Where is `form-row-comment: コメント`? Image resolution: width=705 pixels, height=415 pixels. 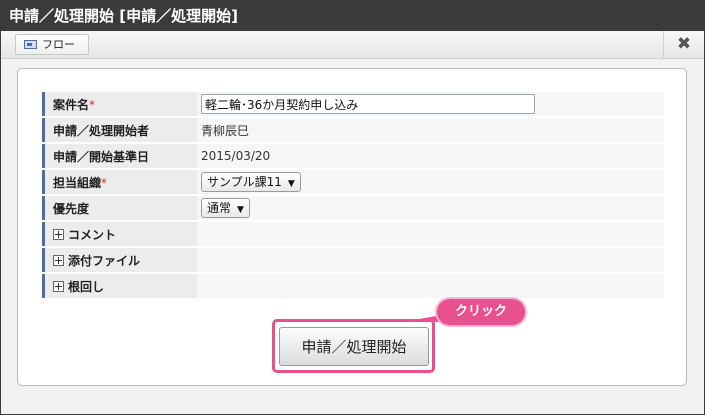
form-row-comment: コメント is located at coordinates (353, 234).